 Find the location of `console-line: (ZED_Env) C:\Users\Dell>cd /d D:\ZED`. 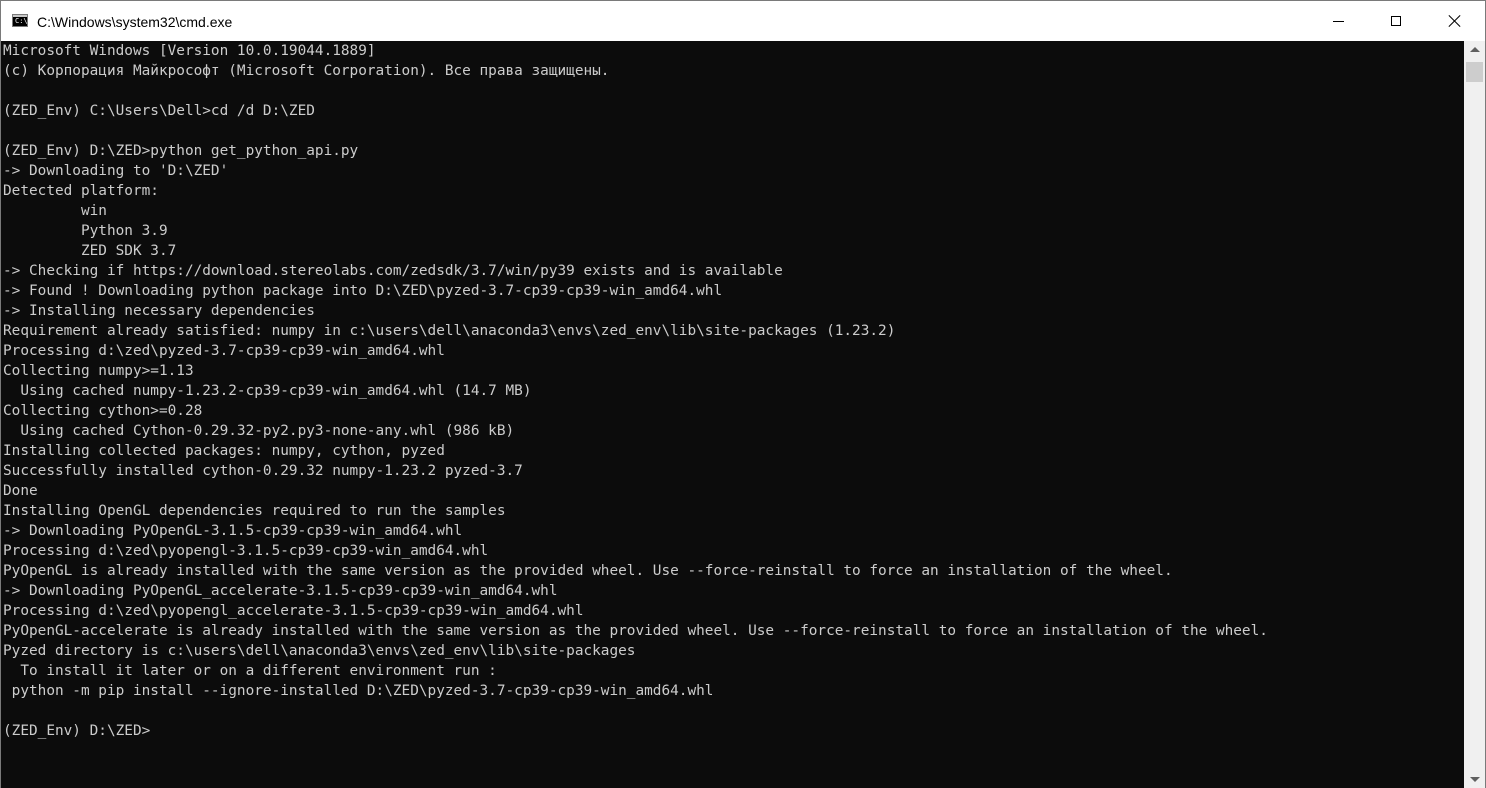

console-line: (ZED_Env) C:\Users\Dell>cd /d D:\ZED is located at coordinates (159, 111).